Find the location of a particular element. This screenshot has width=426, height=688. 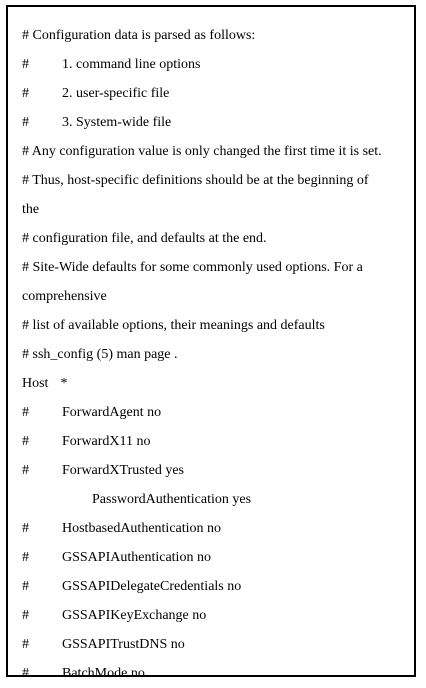

line-text: 2. user-specific file is located at coordinates (116, 93).